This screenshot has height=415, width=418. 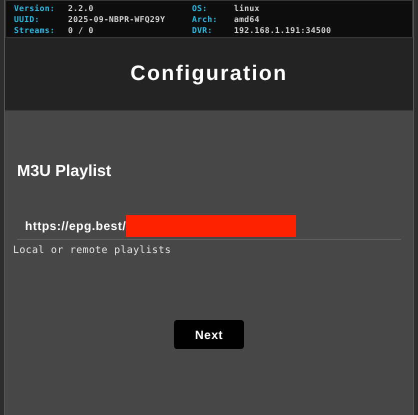 I want to click on info-label: OS:, so click(x=200, y=8).